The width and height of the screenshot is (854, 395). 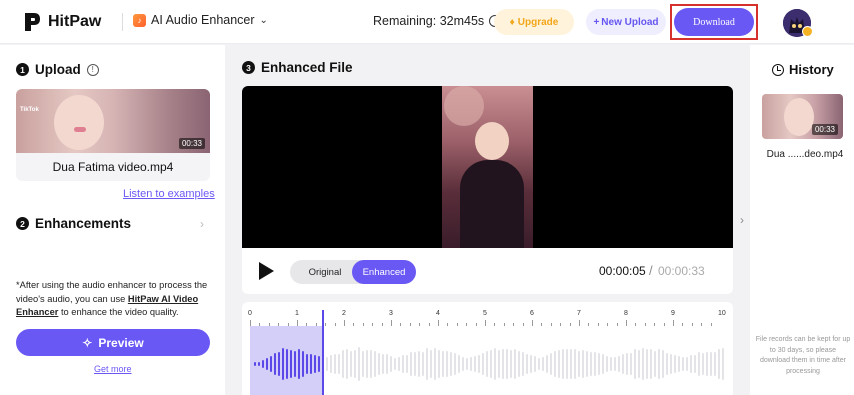 I want to click on get-more-link: Get more, so click(x=113, y=369).